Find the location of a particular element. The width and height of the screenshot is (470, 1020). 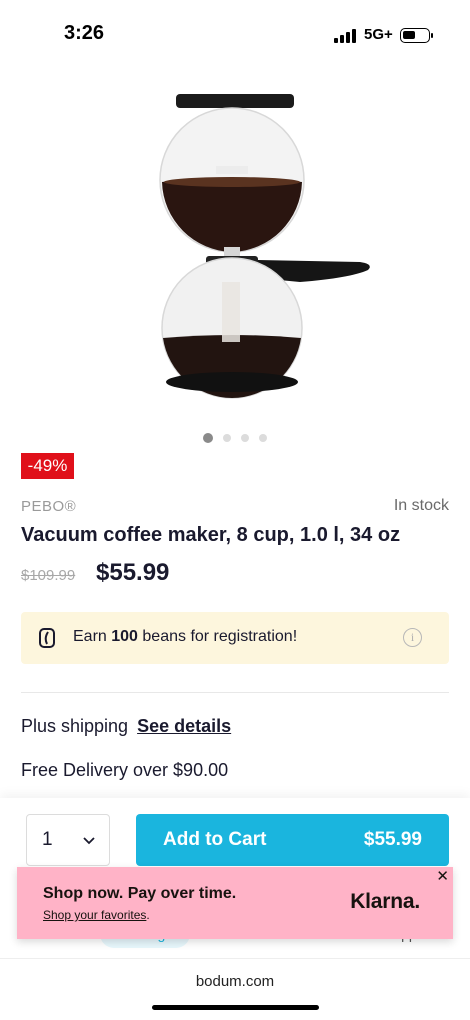

shipping-label: Plus shipping is located at coordinates (75, 726).